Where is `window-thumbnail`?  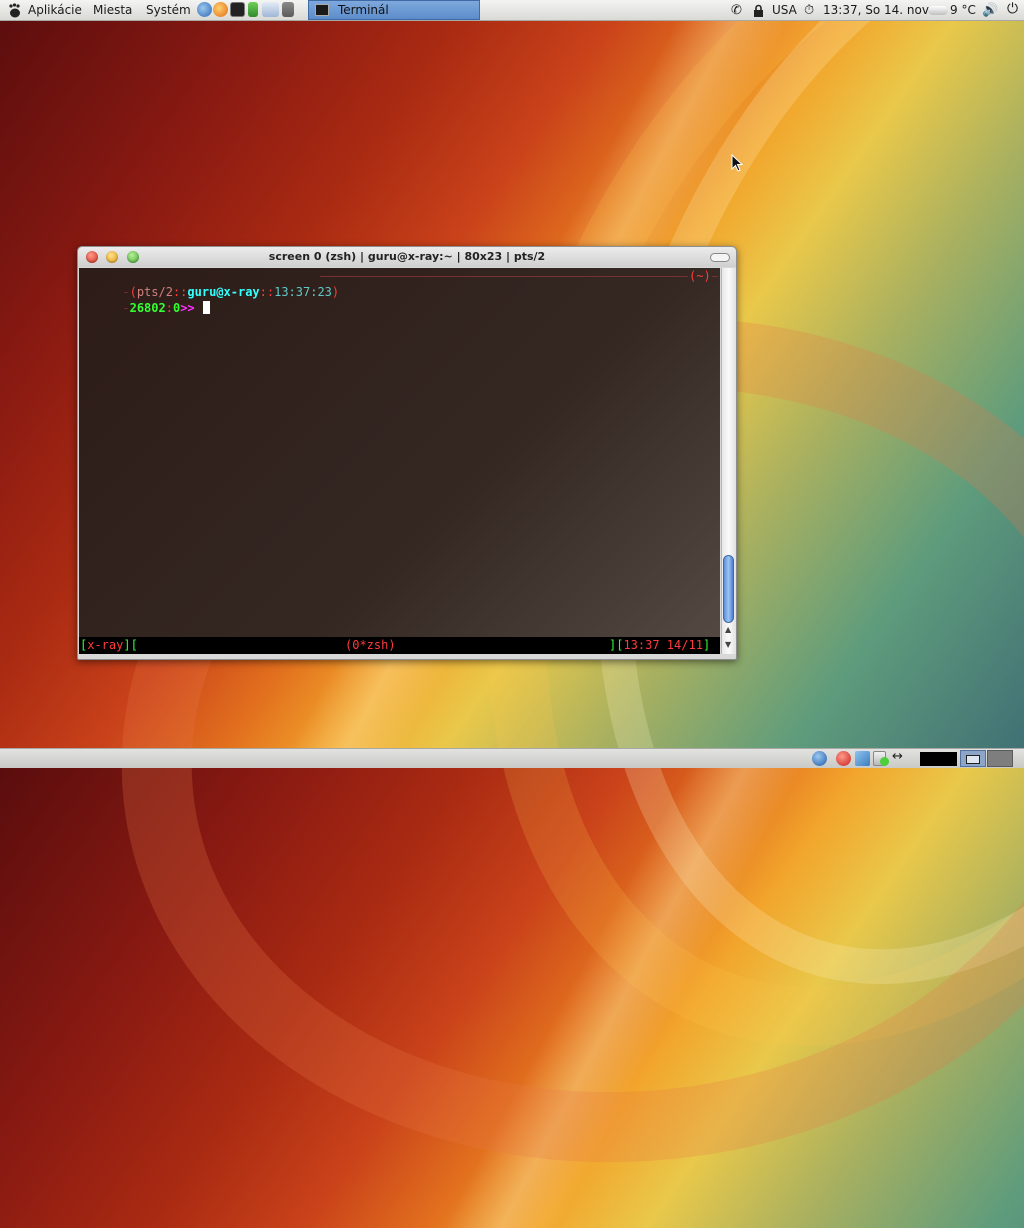
window-thumbnail is located at coordinates (973, 759).